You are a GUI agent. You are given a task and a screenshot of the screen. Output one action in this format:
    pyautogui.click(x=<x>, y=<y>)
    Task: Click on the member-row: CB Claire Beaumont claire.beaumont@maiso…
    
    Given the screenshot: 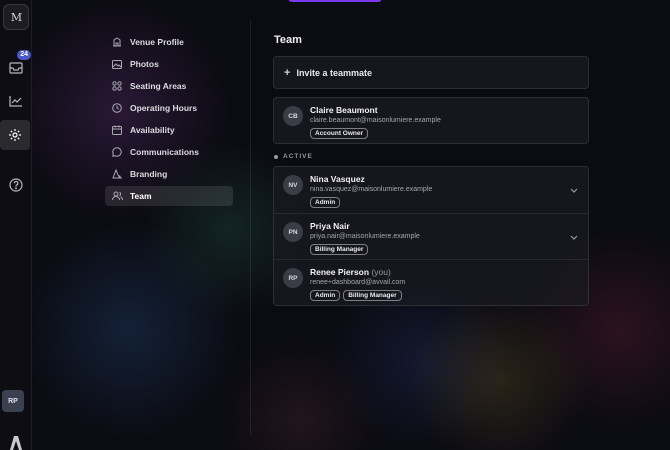 What is the action you would take?
    pyautogui.click(x=431, y=121)
    